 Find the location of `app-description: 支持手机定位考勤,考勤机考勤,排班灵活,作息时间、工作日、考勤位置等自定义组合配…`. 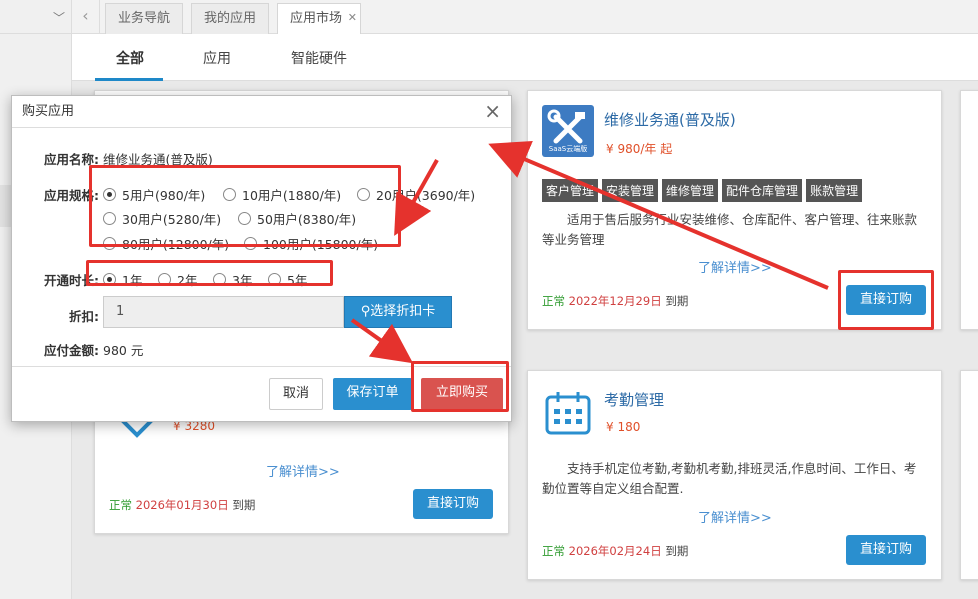

app-description: 支持手机定位考勤,考勤机考勤,排班灵活,作息时间、工作日、考勤位置等自定义组合配… is located at coordinates (729, 478).